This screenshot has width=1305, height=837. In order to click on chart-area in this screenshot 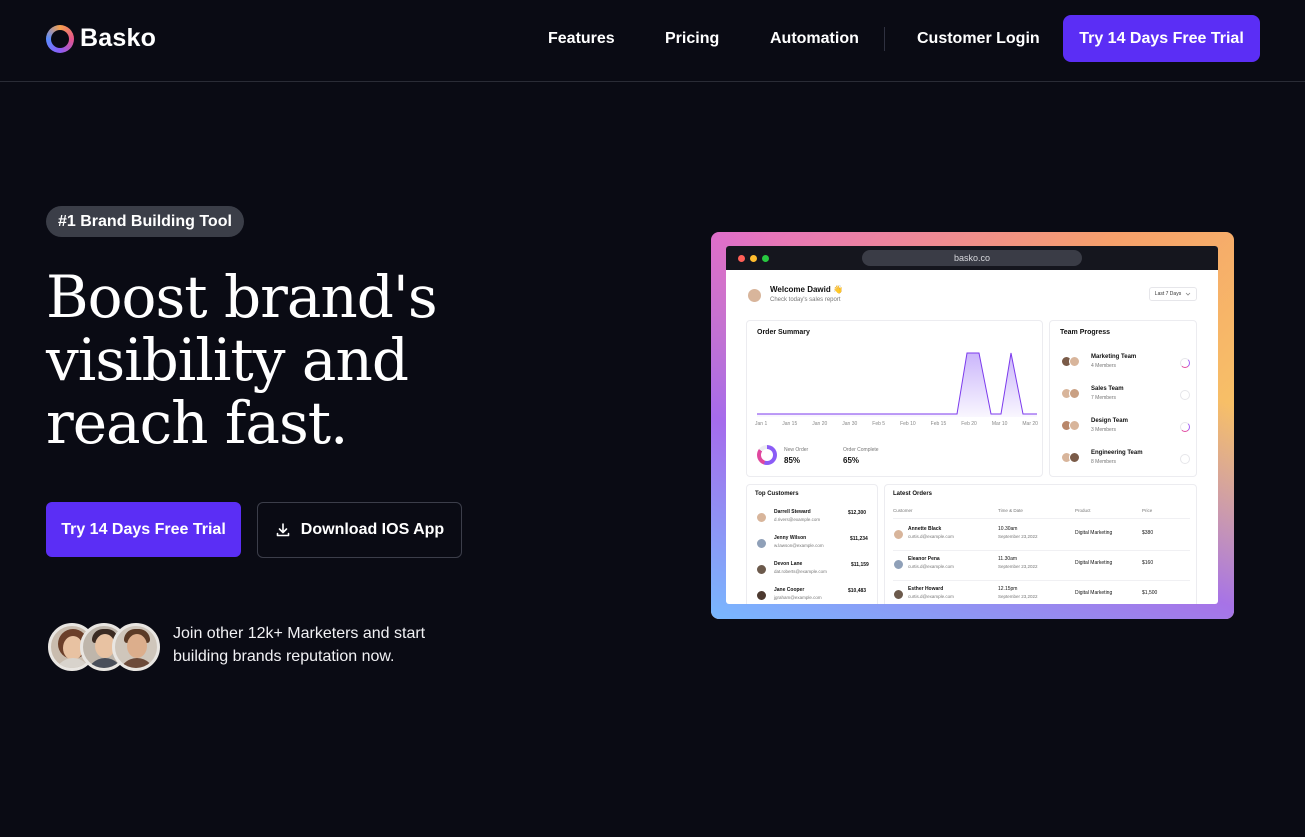, I will do `click(897, 385)`.